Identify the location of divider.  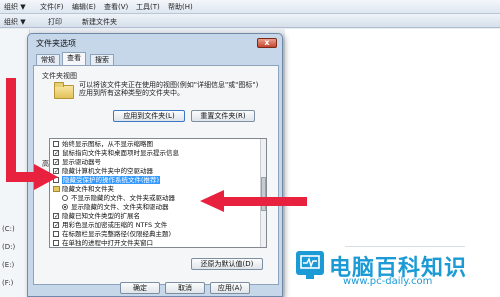
(405, 246).